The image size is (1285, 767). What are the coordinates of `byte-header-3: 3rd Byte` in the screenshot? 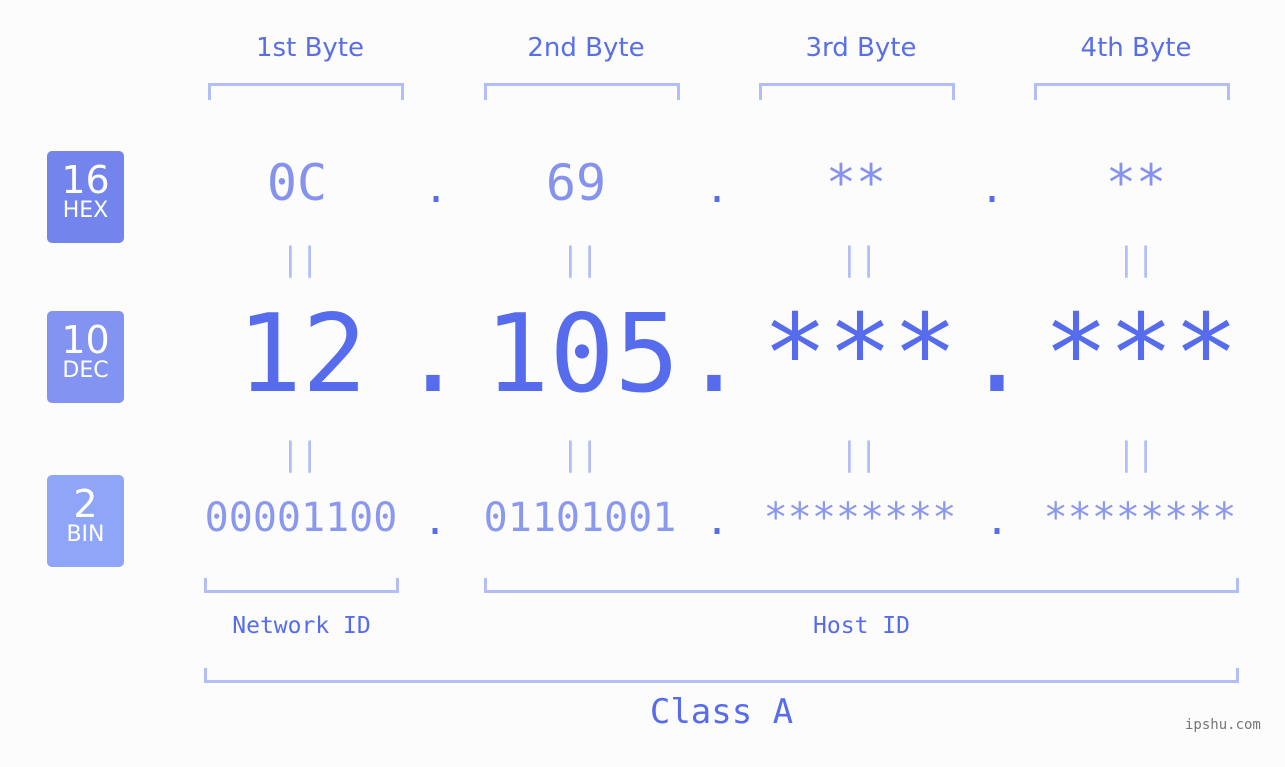 It's located at (861, 48).